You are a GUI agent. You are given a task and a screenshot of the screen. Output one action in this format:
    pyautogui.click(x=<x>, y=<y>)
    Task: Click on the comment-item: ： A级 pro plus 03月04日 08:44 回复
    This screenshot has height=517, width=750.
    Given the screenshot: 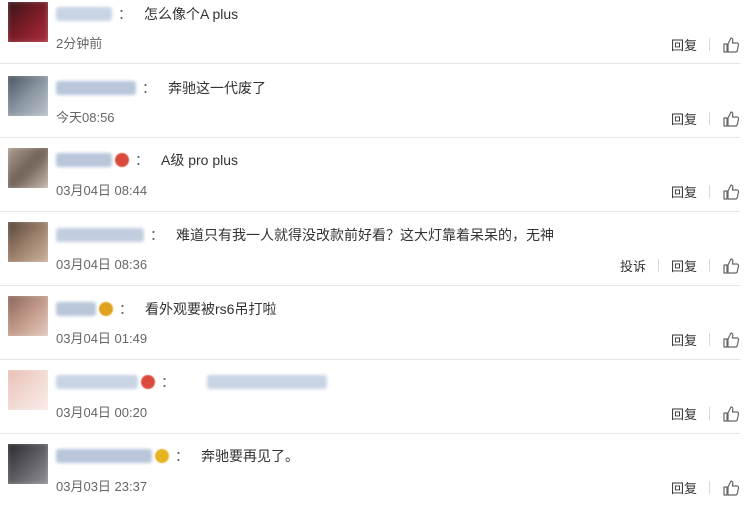 What is the action you would take?
    pyautogui.click(x=370, y=175)
    